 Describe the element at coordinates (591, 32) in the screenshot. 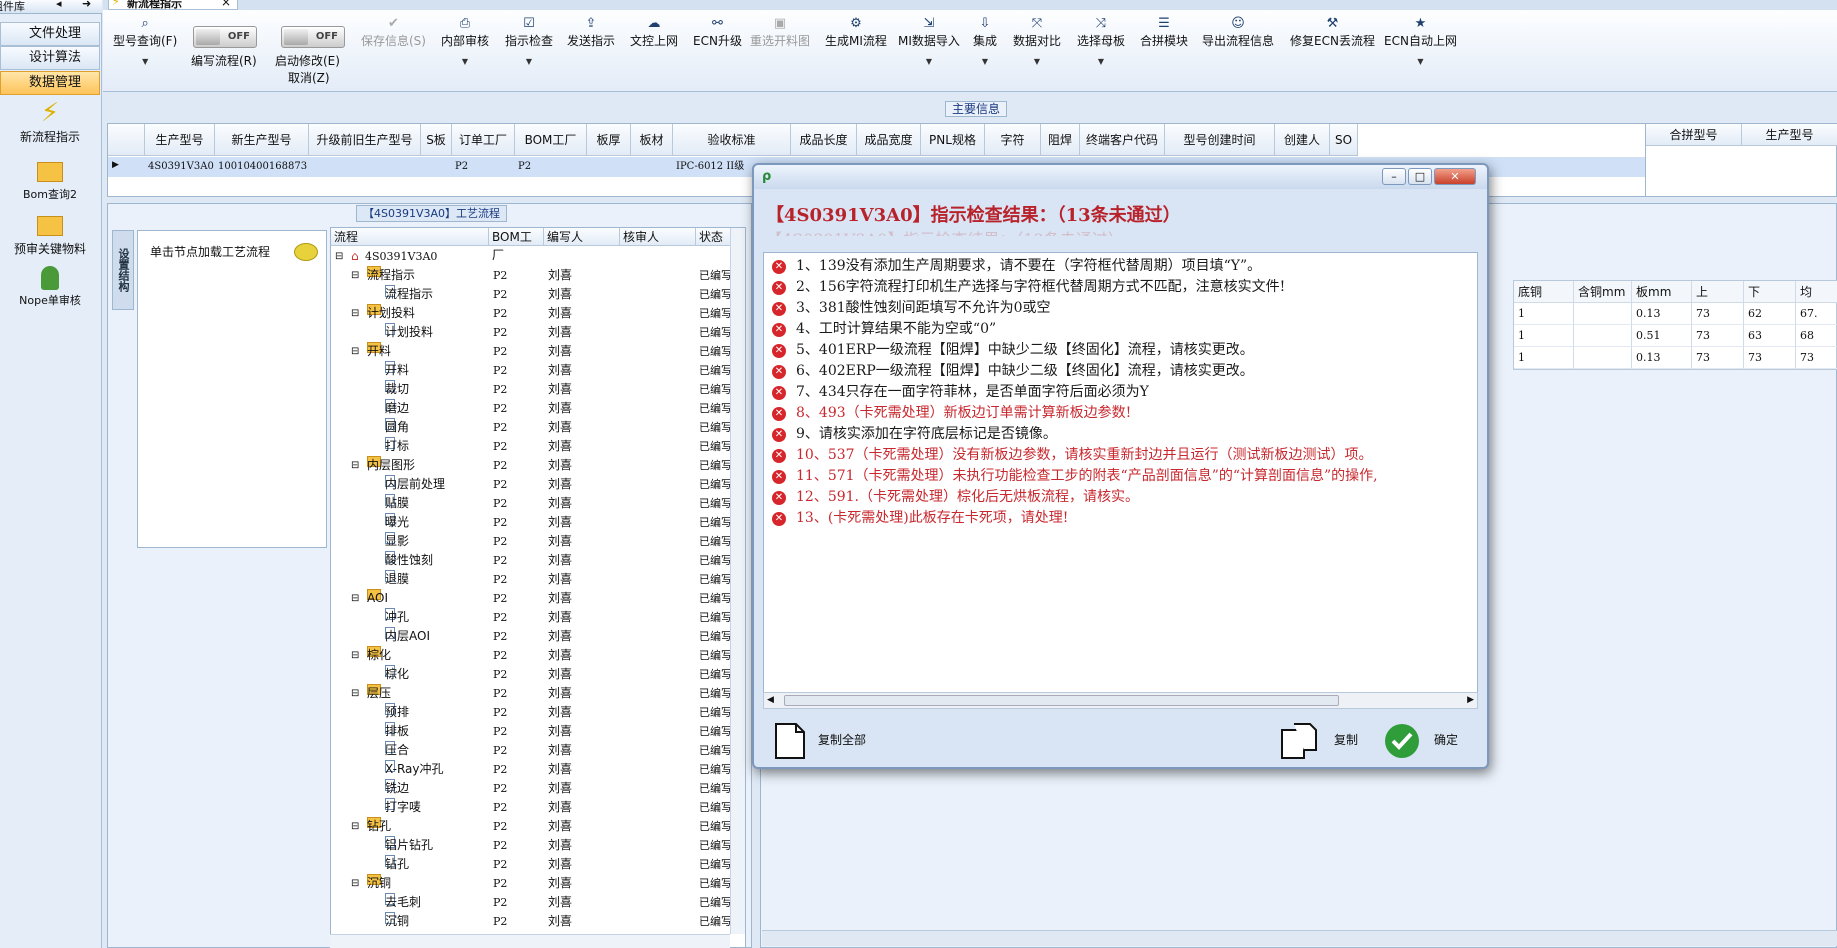

I see `send-instruction-button: ⇪ 发送指示` at that location.